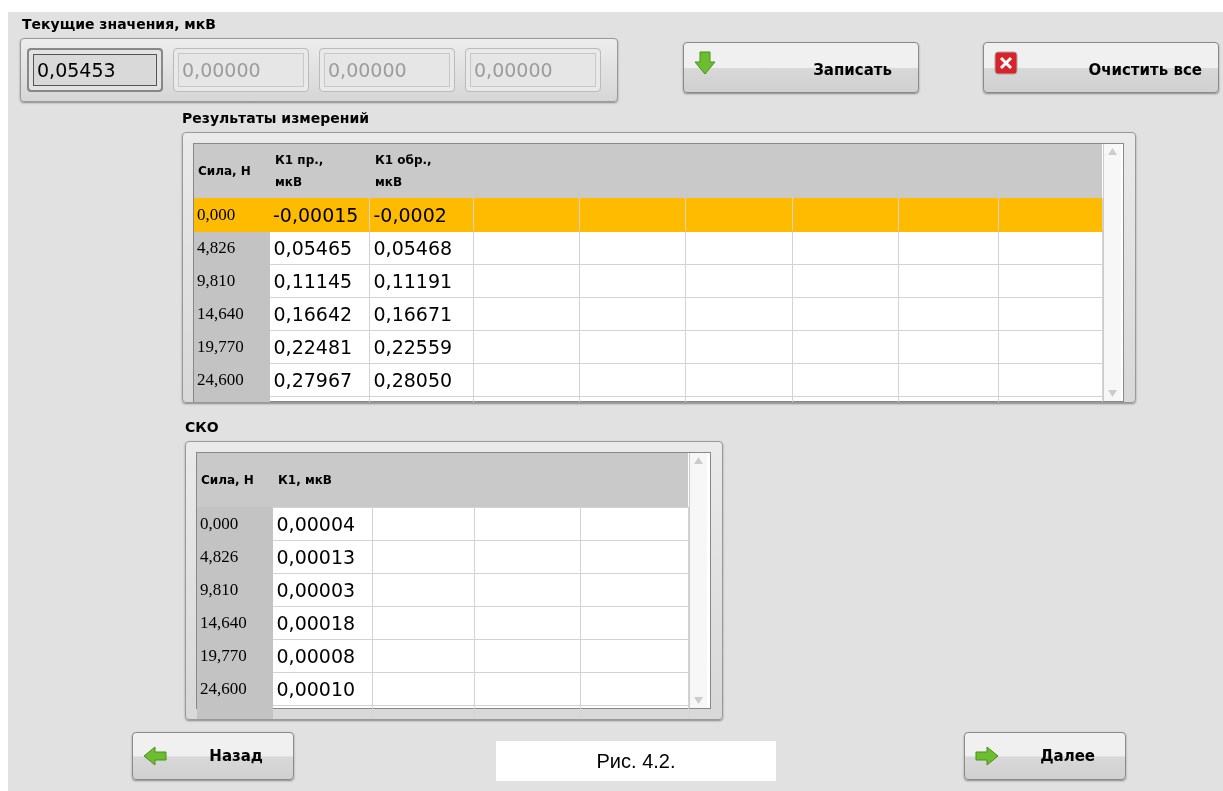  I want to click on table-row: 9,810 0,00003, so click(442, 590).